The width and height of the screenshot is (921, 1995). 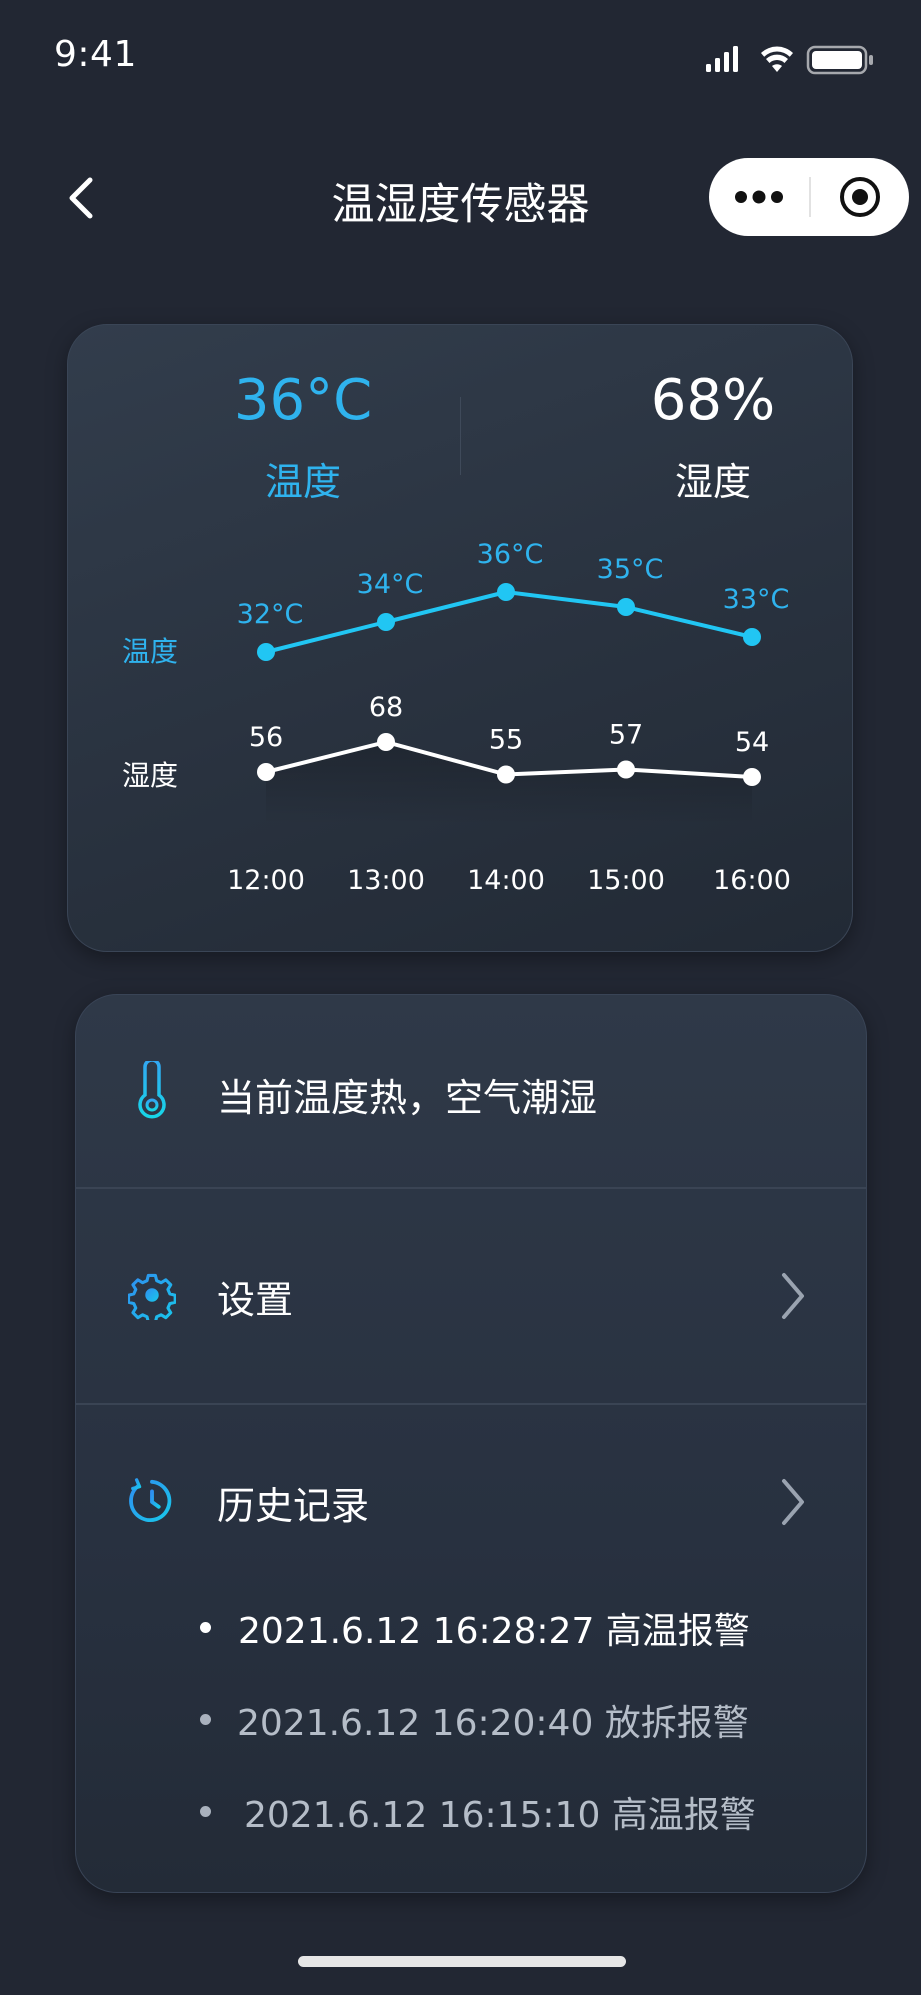 What do you see at coordinates (626, 880) in the screenshot?
I see `x-tick-label: 15:00` at bounding box center [626, 880].